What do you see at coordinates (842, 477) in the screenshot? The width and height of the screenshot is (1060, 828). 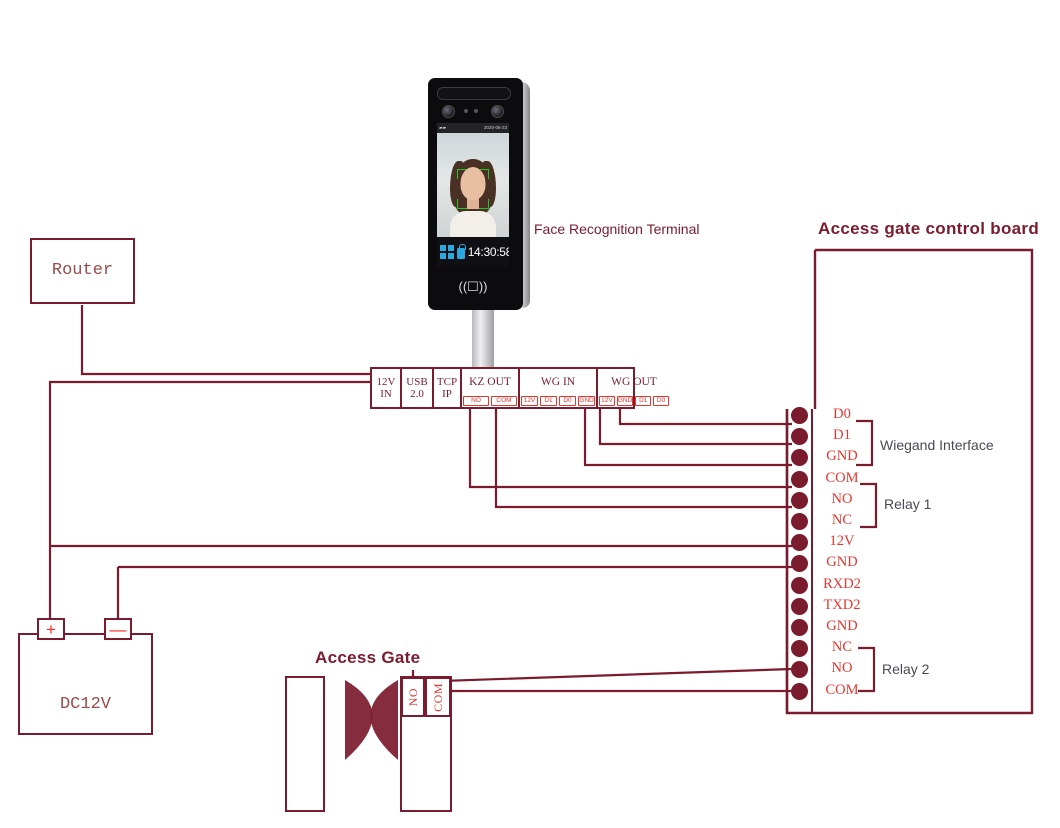 I see `board-pad-label-com-3: COM` at bounding box center [842, 477].